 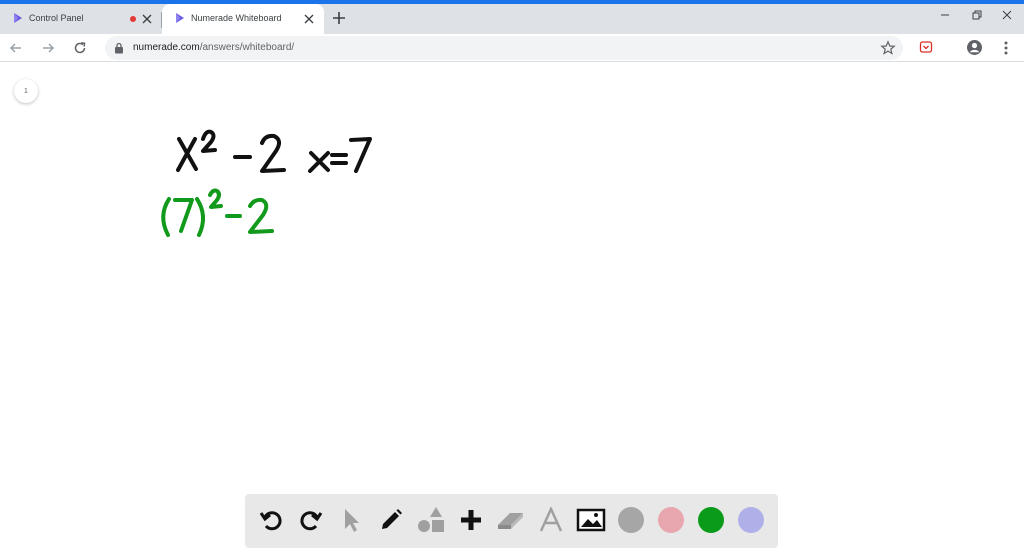 What do you see at coordinates (236, 18) in the screenshot?
I see `tab-title: Numerade Whiteboard` at bounding box center [236, 18].